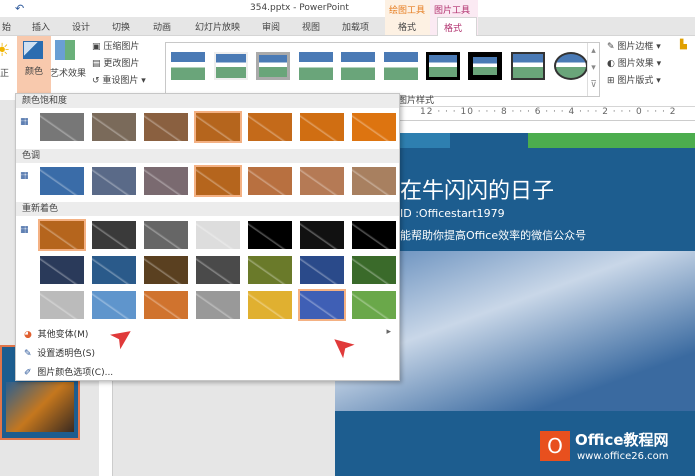 The image size is (695, 476). What do you see at coordinates (311, 26) in the screenshot?
I see `tab-view: 视图` at bounding box center [311, 26].